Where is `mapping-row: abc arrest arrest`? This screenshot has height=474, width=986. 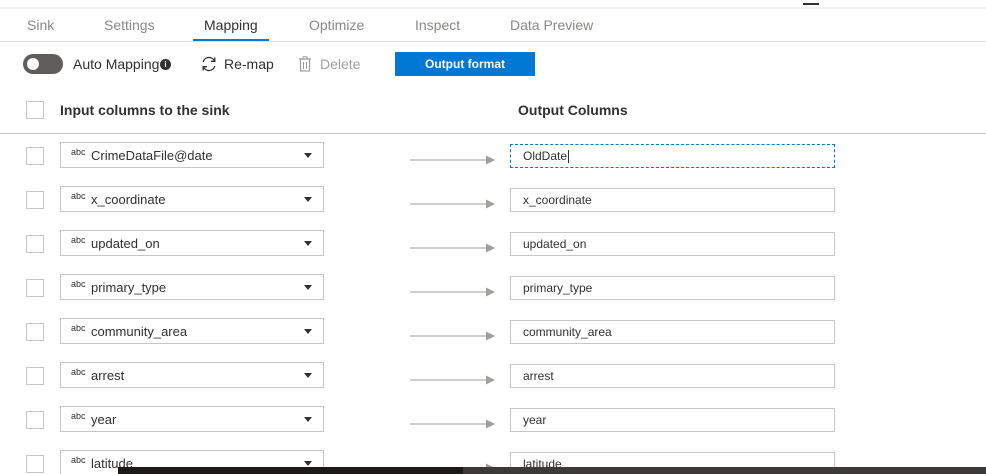 mapping-row: abc arrest arrest is located at coordinates (493, 376).